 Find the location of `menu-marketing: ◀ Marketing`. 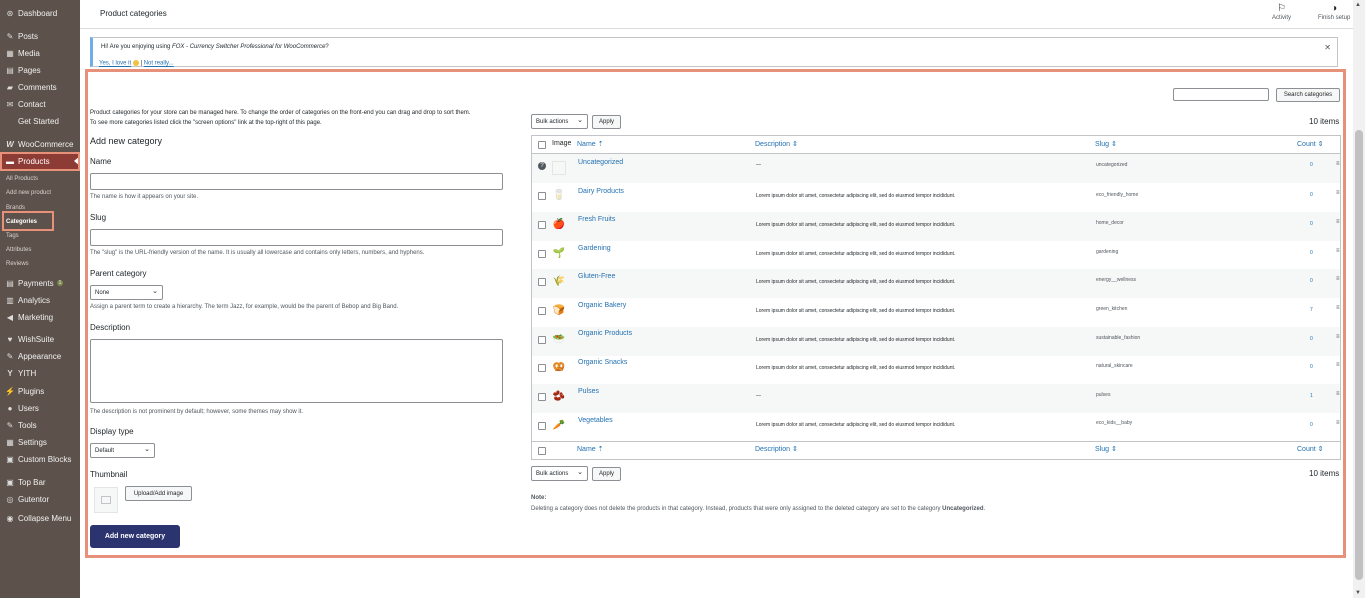

menu-marketing: ◀ Marketing is located at coordinates (40, 317).